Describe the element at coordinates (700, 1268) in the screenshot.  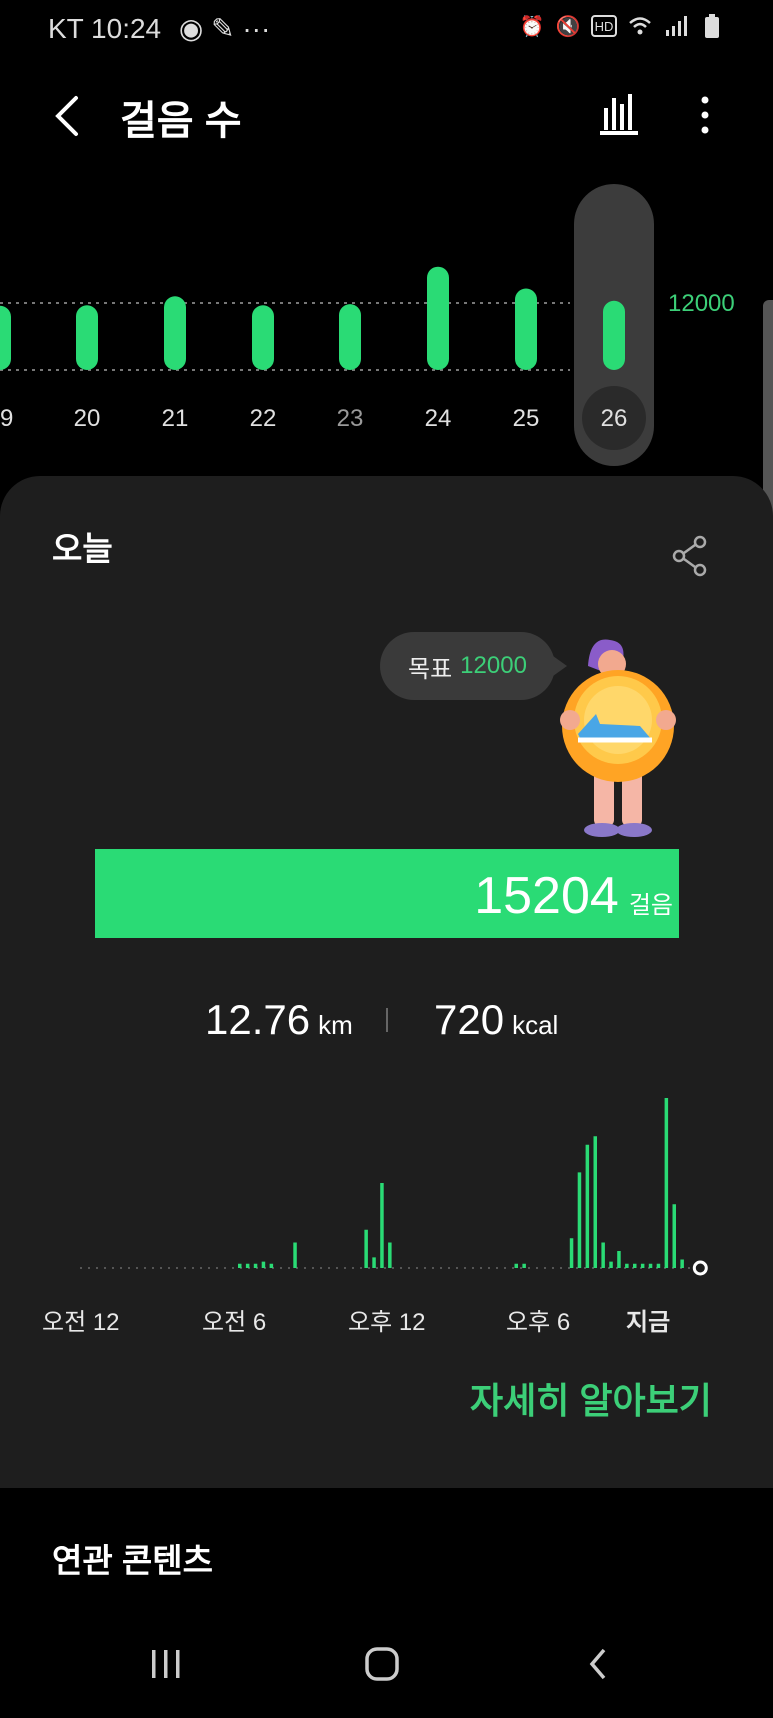
I see `now-marker` at that location.